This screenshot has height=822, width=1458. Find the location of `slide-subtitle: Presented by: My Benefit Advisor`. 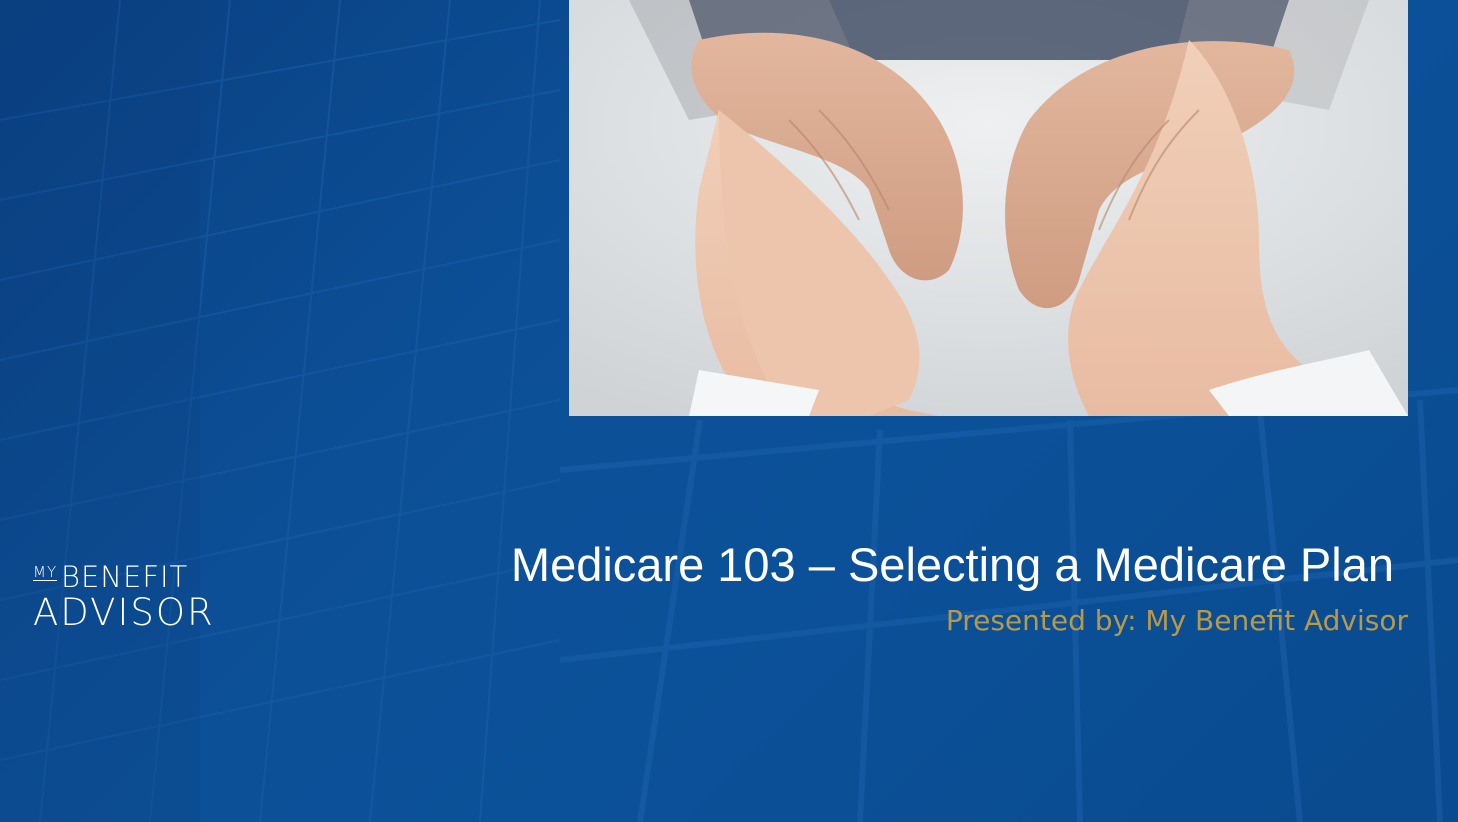

slide-subtitle: Presented by: My Benefit Advisor is located at coordinates (1176, 620).